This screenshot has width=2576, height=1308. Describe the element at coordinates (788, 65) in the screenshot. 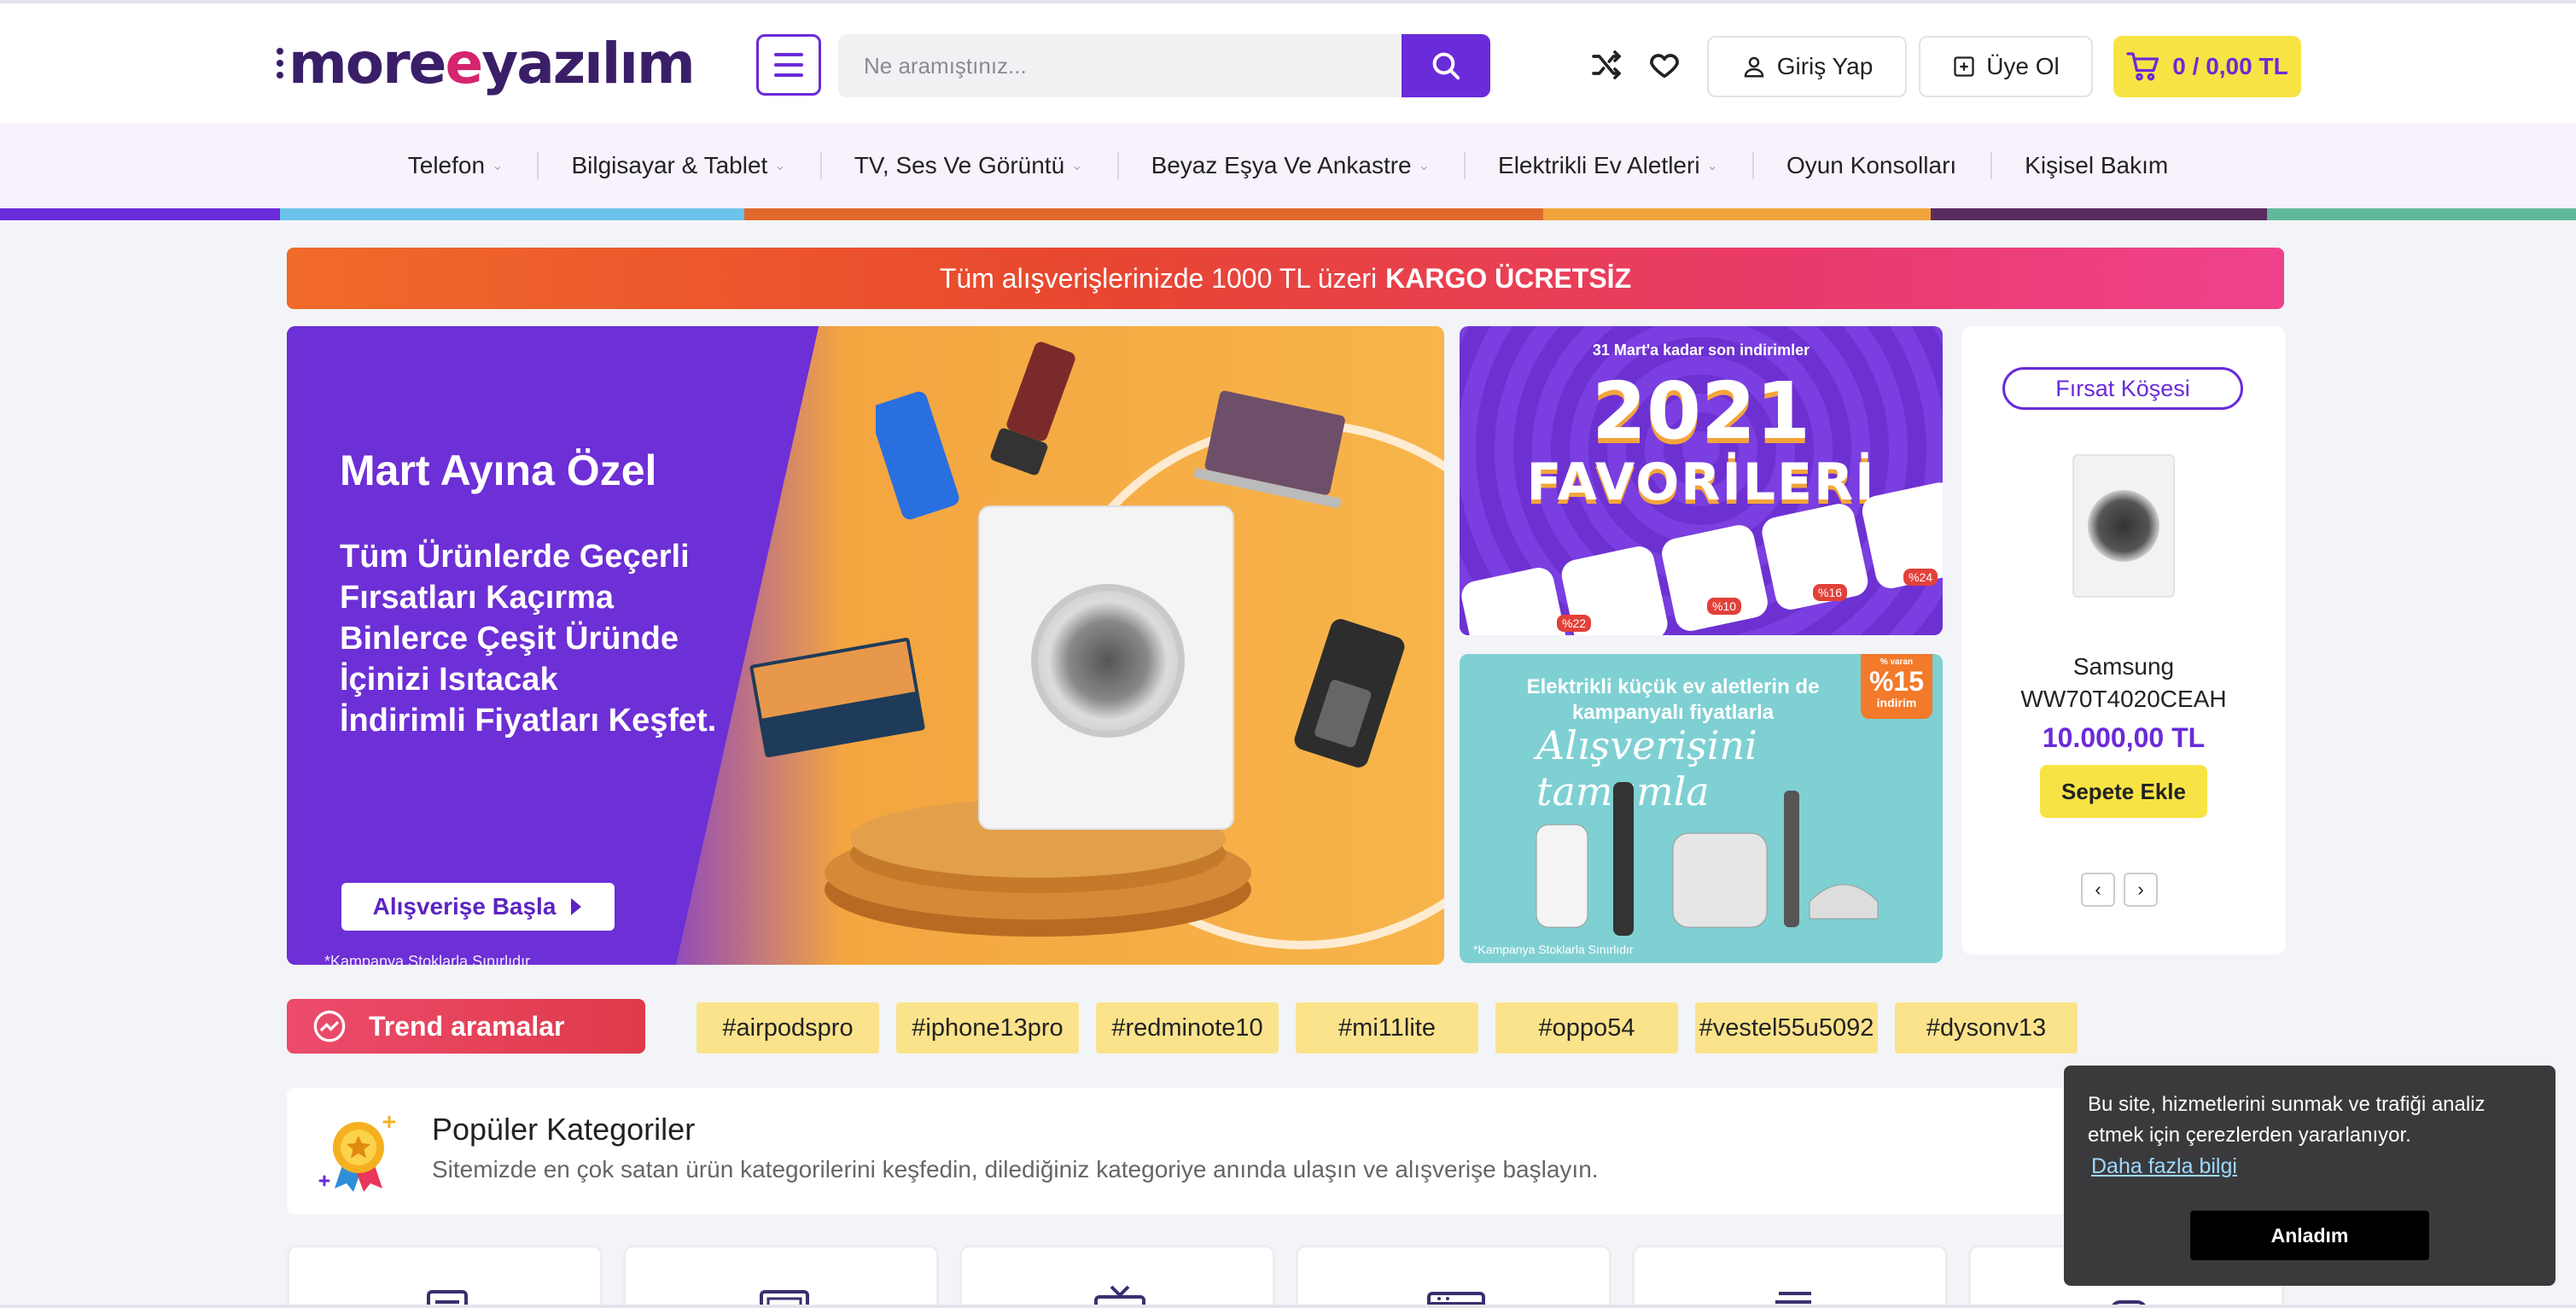

I see `categories-menu-button` at that location.